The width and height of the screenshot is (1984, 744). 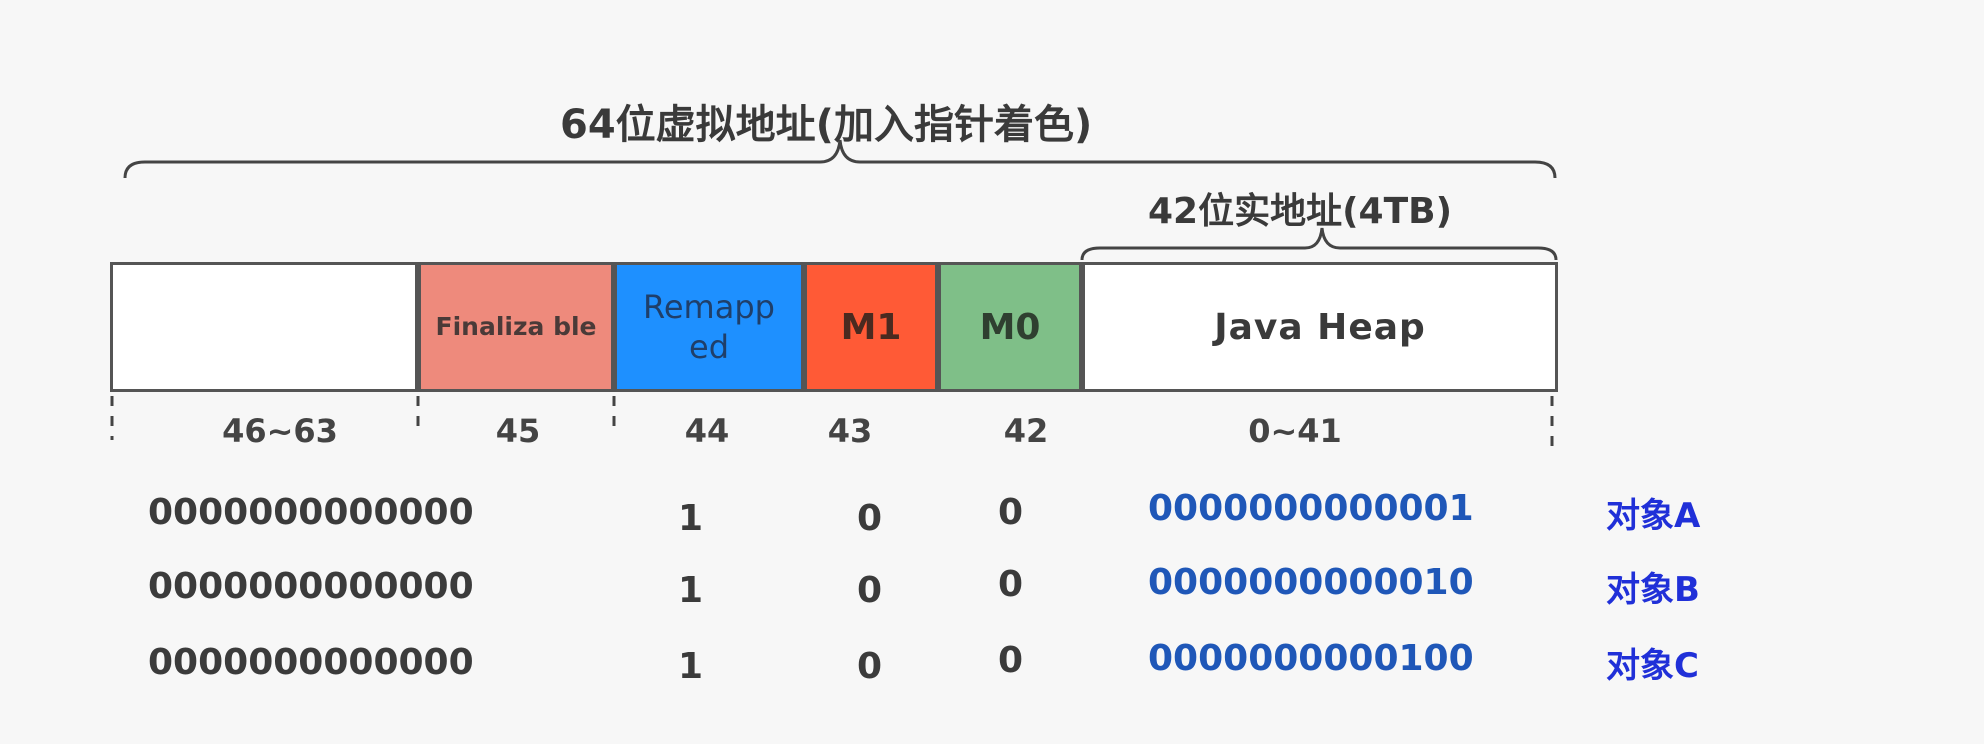 What do you see at coordinates (691, 666) in the screenshot?
I see `row-c-remapped: 1` at bounding box center [691, 666].